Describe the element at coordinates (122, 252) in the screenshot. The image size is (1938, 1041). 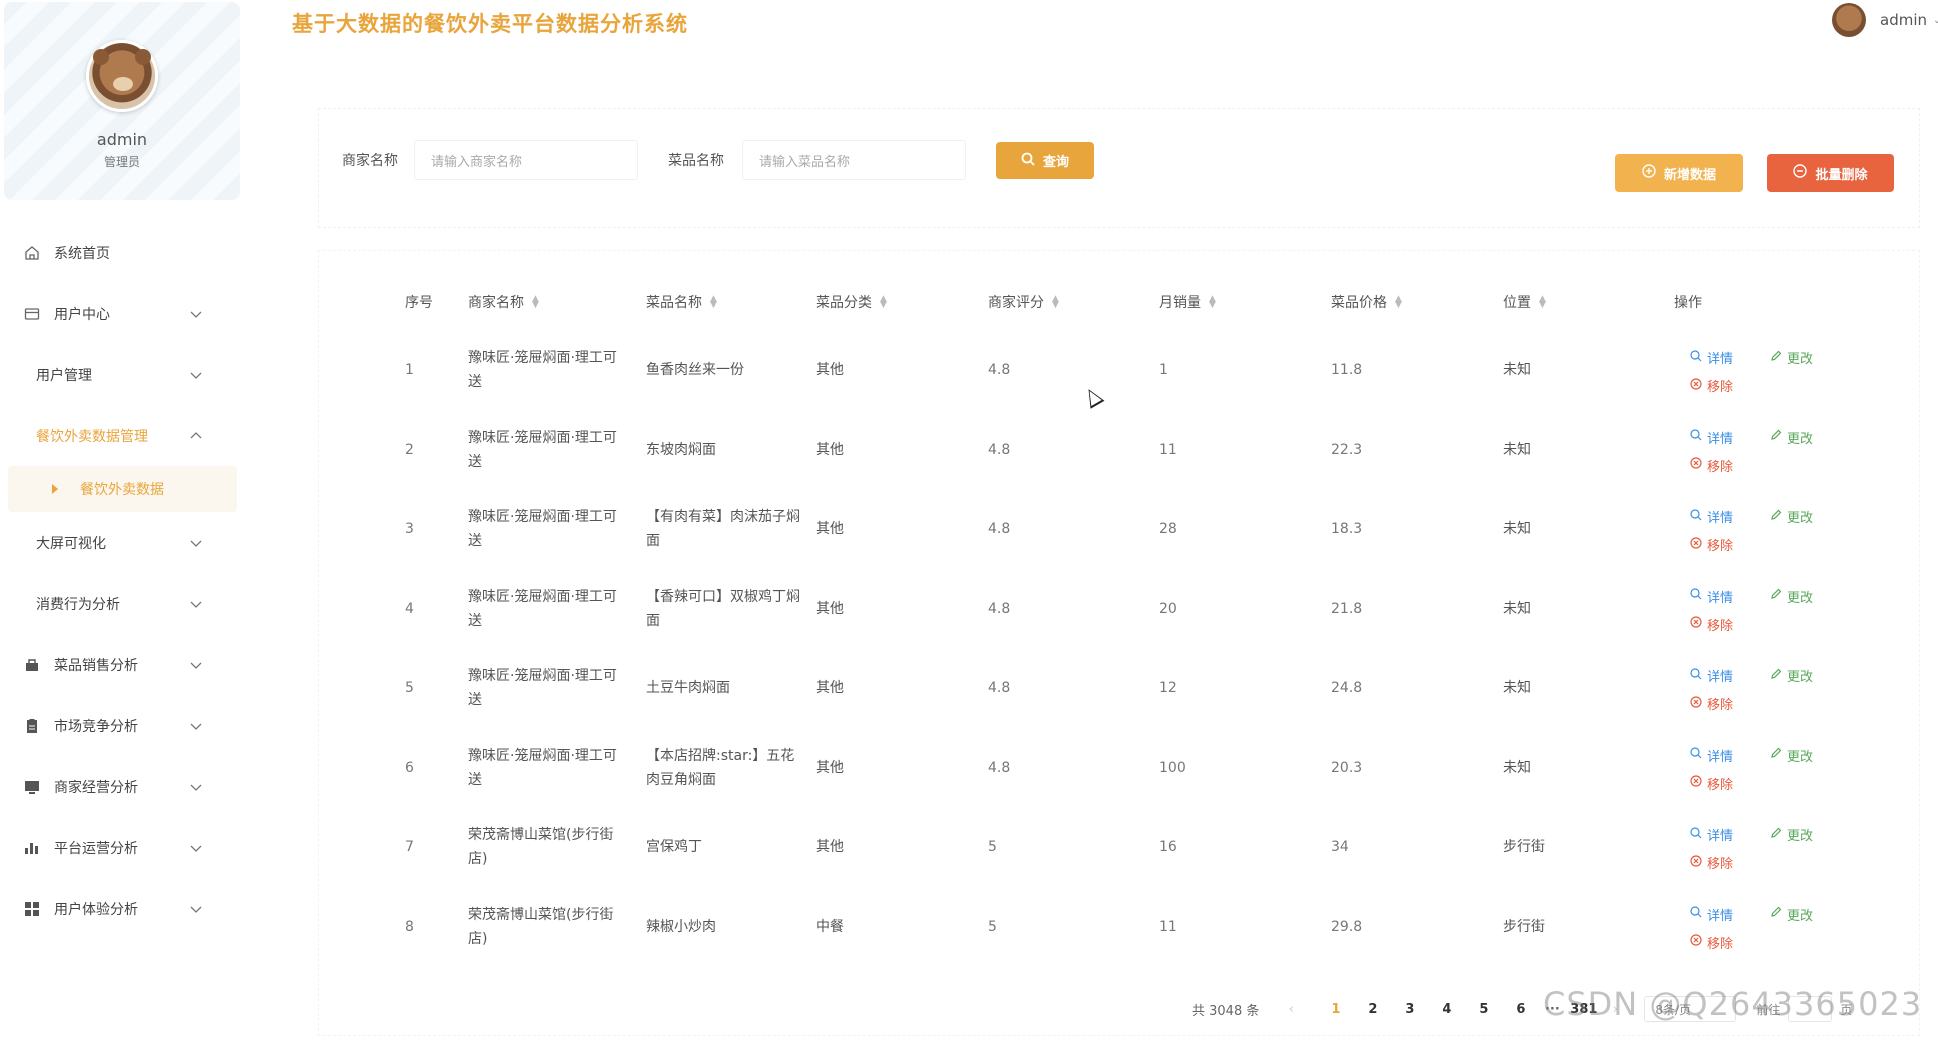
I see `sidebar-item-home: 系统首页` at that location.